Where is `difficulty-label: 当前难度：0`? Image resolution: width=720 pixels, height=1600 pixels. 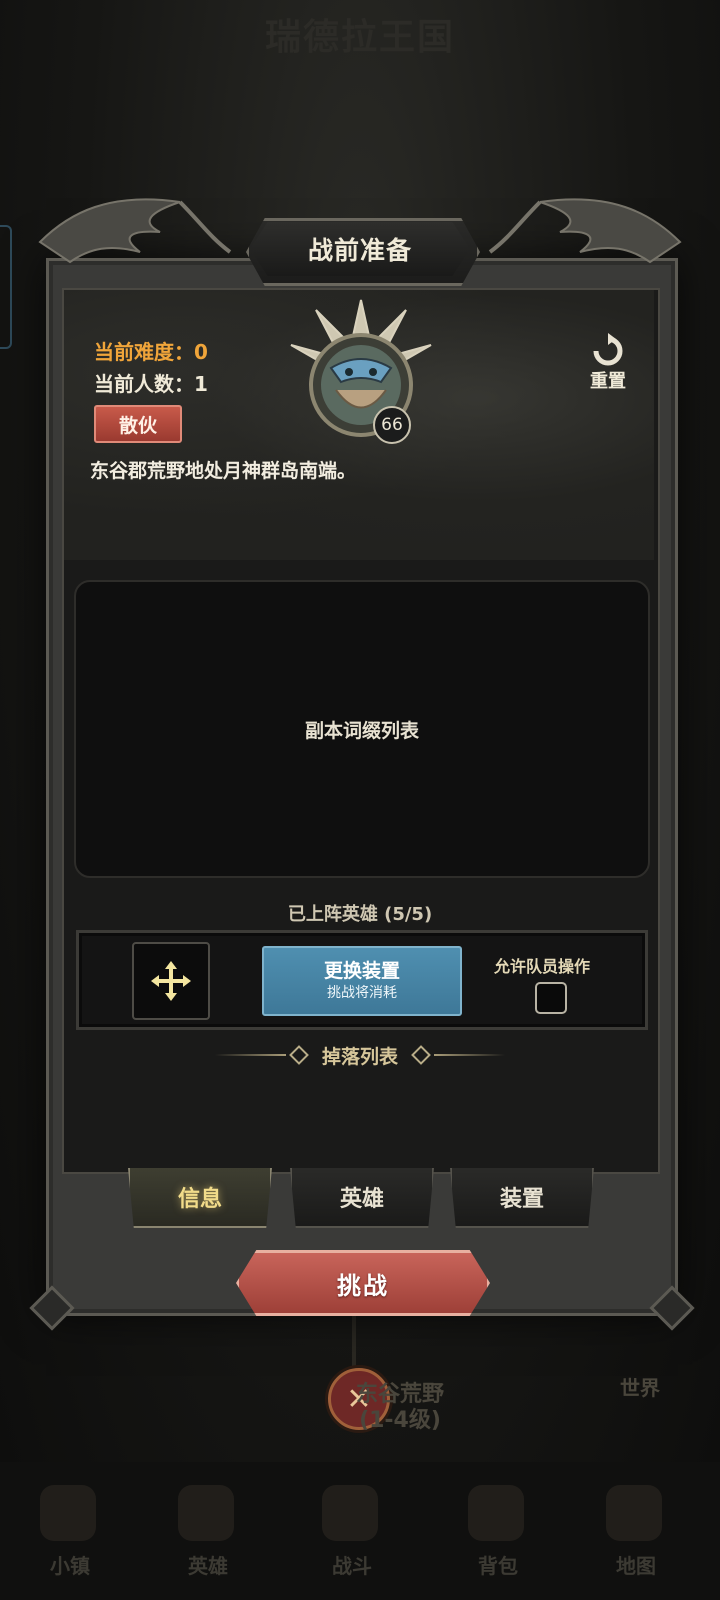
difficulty-label: 当前难度：0 is located at coordinates (151, 352).